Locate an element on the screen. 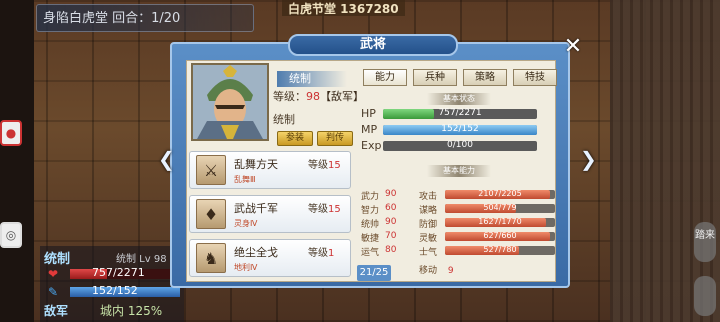  unit-terrain: 城内 125% is located at coordinates (131, 311).